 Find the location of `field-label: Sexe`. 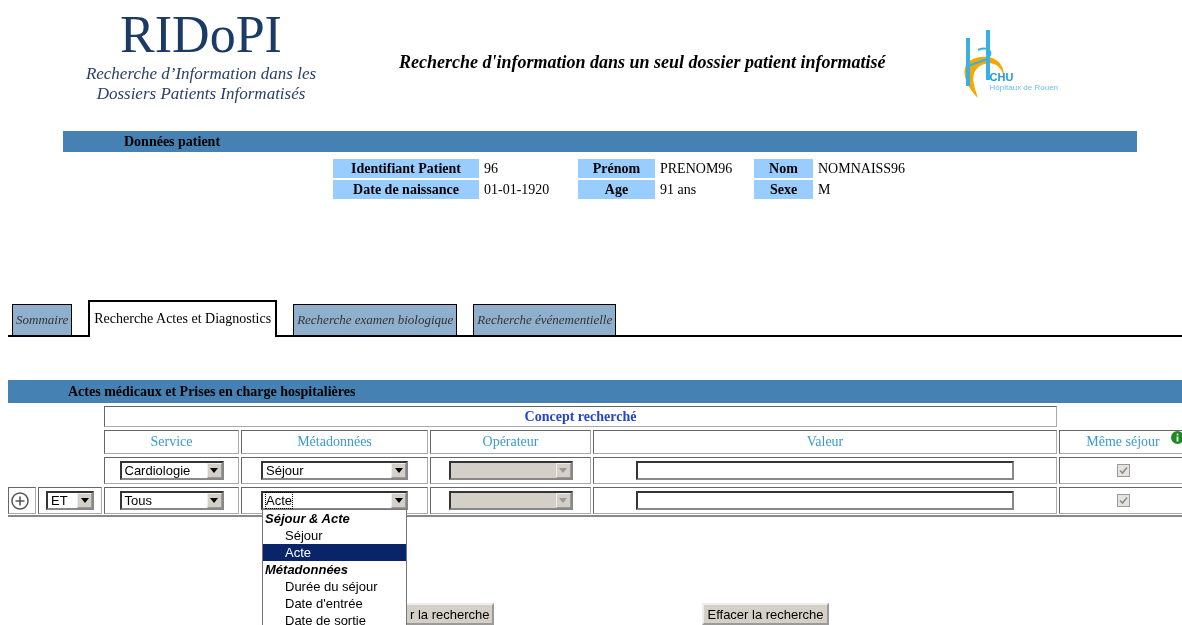

field-label: Sexe is located at coordinates (783, 189).